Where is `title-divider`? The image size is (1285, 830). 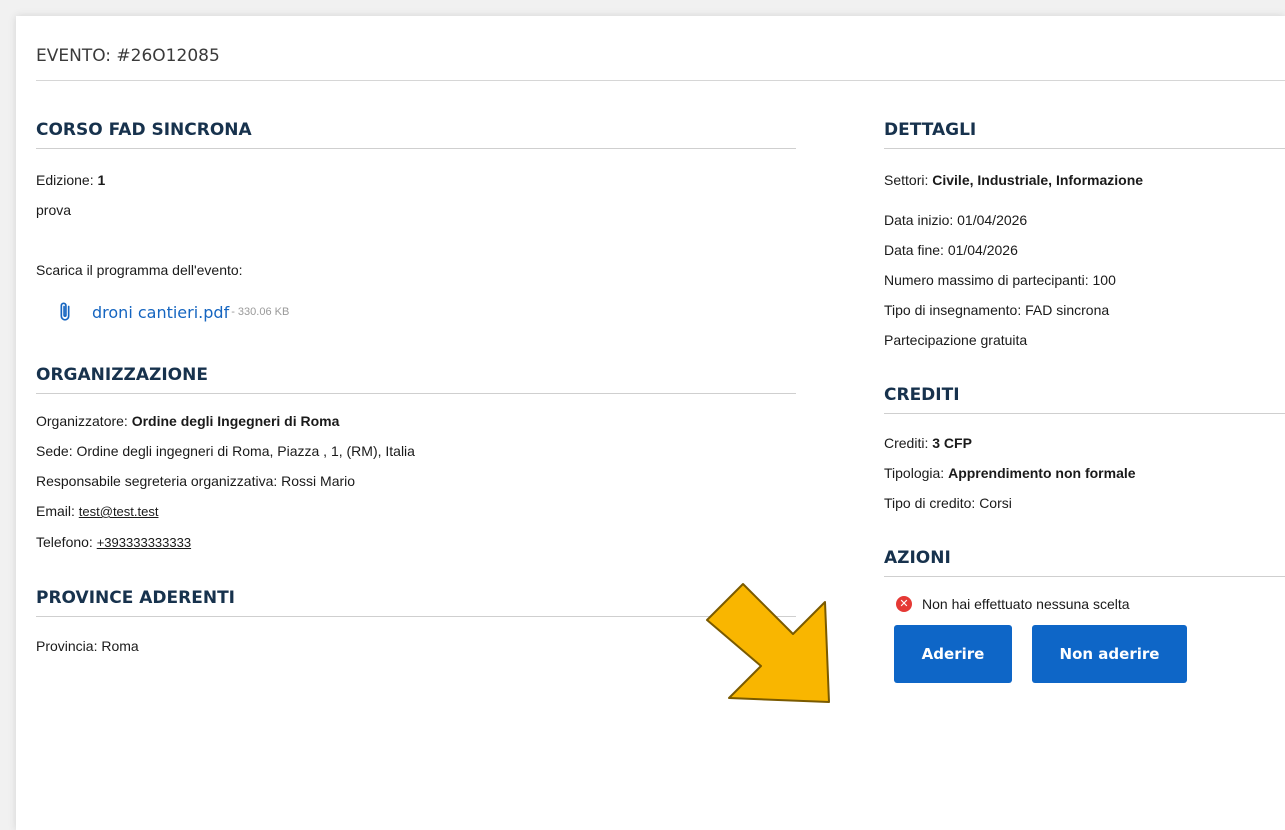 title-divider is located at coordinates (660, 80).